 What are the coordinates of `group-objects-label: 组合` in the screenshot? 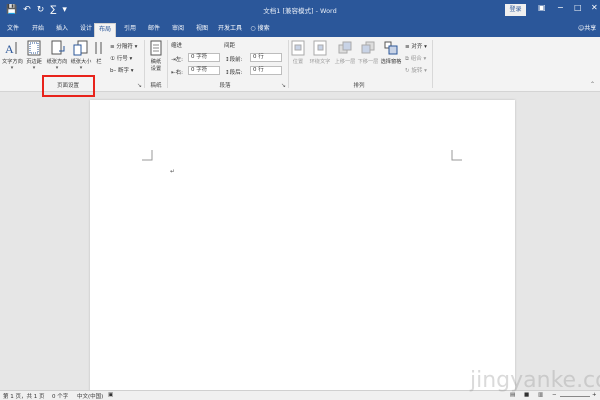 It's located at (416, 59).